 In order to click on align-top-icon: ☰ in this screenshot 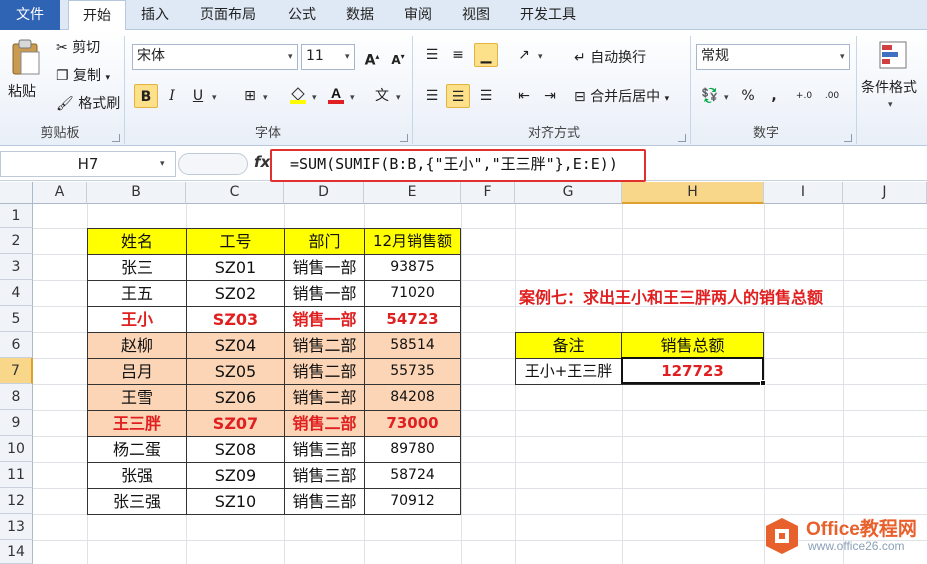, I will do `click(432, 55)`.